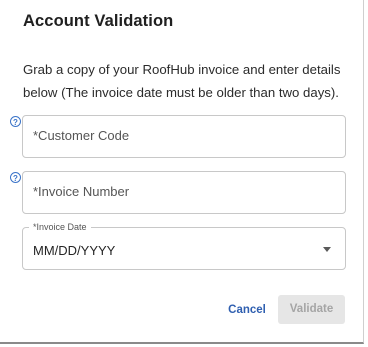  Describe the element at coordinates (15, 121) in the screenshot. I see `customer-code-help-icon: ?` at that location.